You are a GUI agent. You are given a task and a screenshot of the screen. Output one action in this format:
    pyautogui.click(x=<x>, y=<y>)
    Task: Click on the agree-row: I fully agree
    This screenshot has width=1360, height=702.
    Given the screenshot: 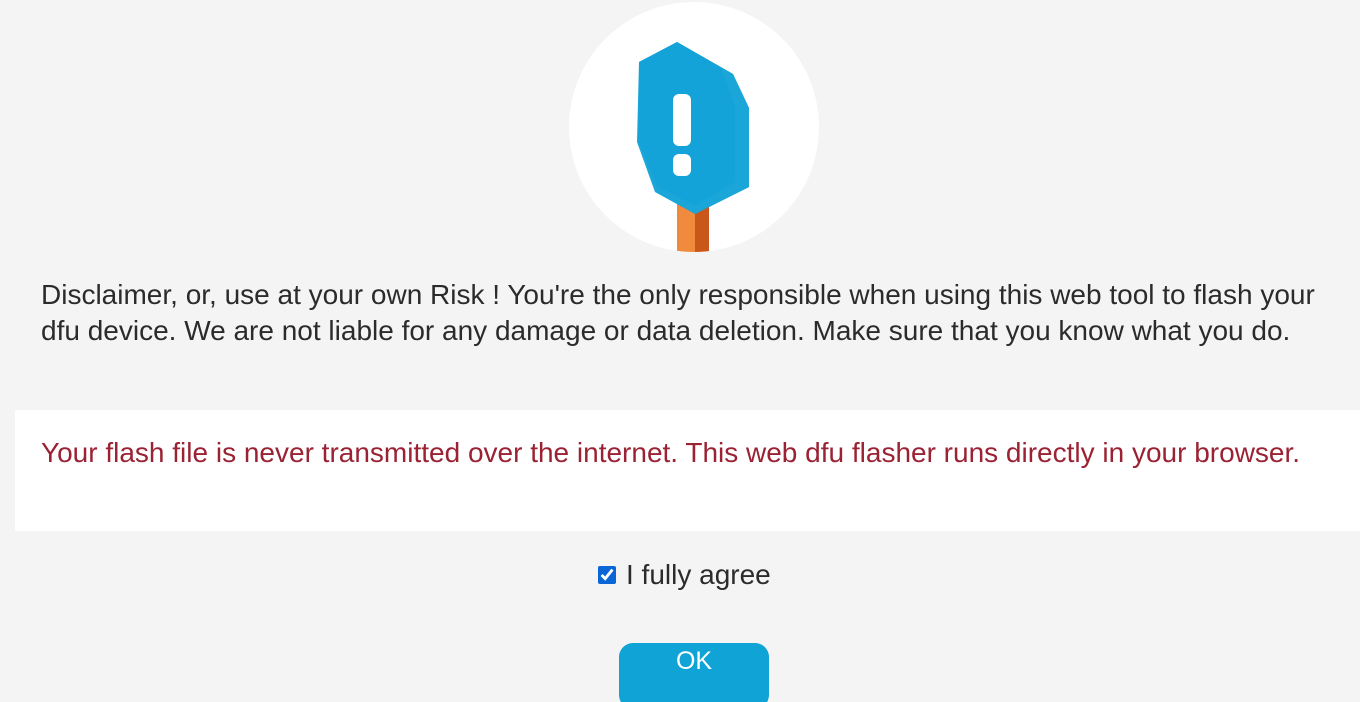 What is the action you would take?
    pyautogui.click(x=683, y=575)
    